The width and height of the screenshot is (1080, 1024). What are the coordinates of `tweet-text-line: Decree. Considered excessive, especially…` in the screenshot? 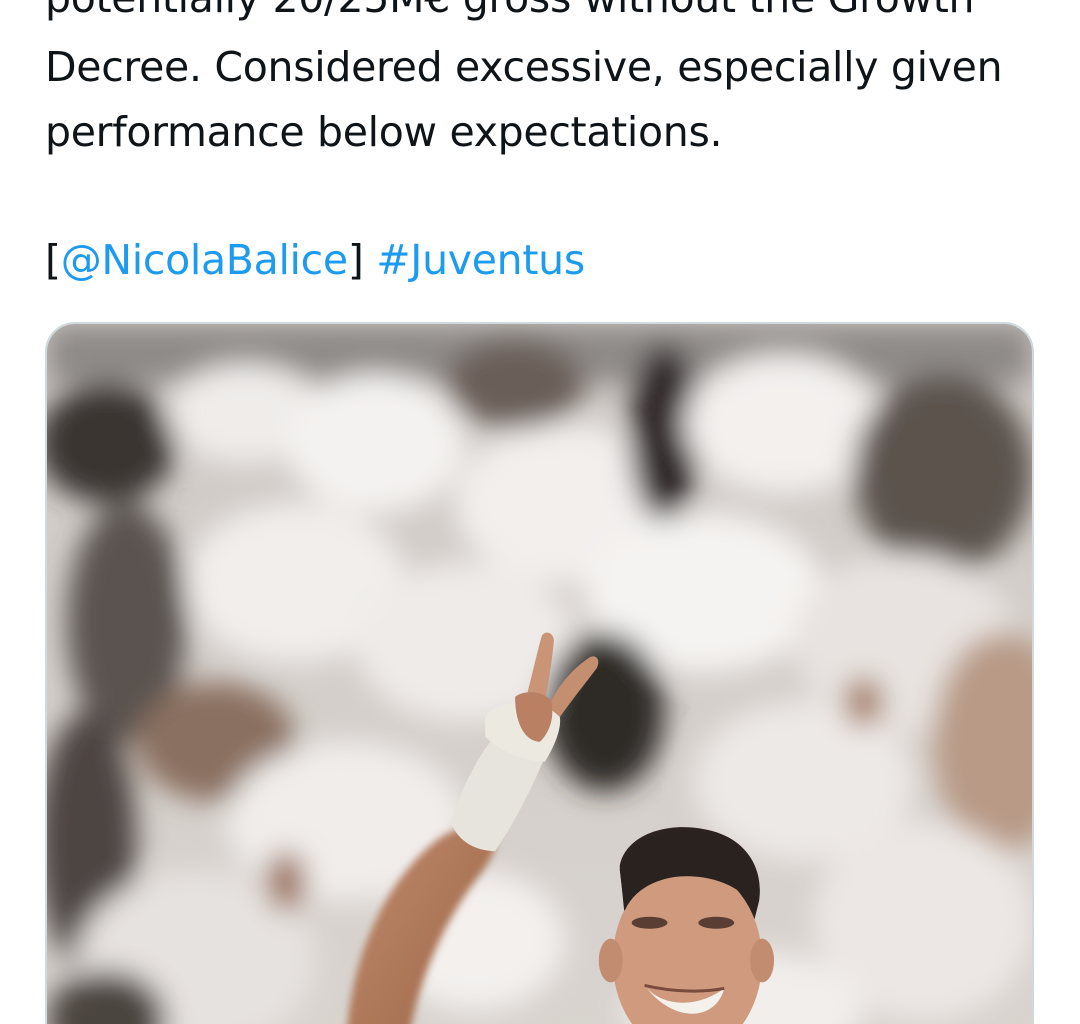 It's located at (524, 67).